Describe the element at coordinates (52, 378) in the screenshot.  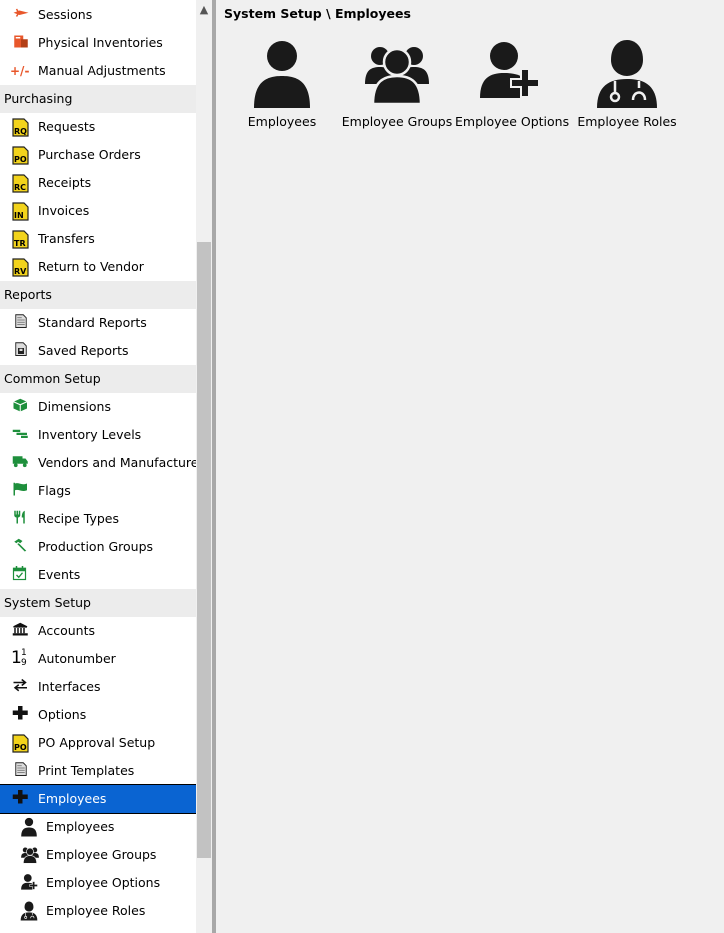
I see `section-header-label: Common Setup` at that location.